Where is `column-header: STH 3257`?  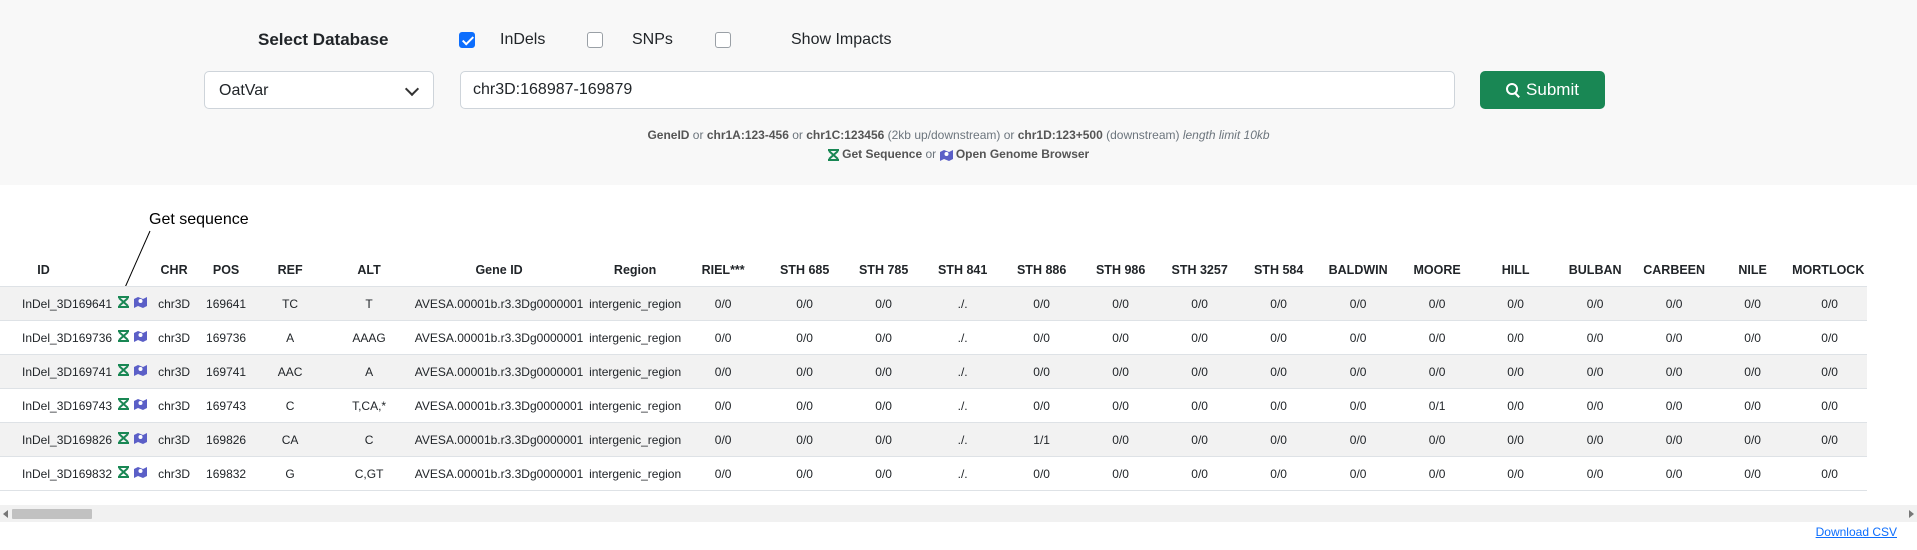 column-header: STH 3257 is located at coordinates (1199, 270).